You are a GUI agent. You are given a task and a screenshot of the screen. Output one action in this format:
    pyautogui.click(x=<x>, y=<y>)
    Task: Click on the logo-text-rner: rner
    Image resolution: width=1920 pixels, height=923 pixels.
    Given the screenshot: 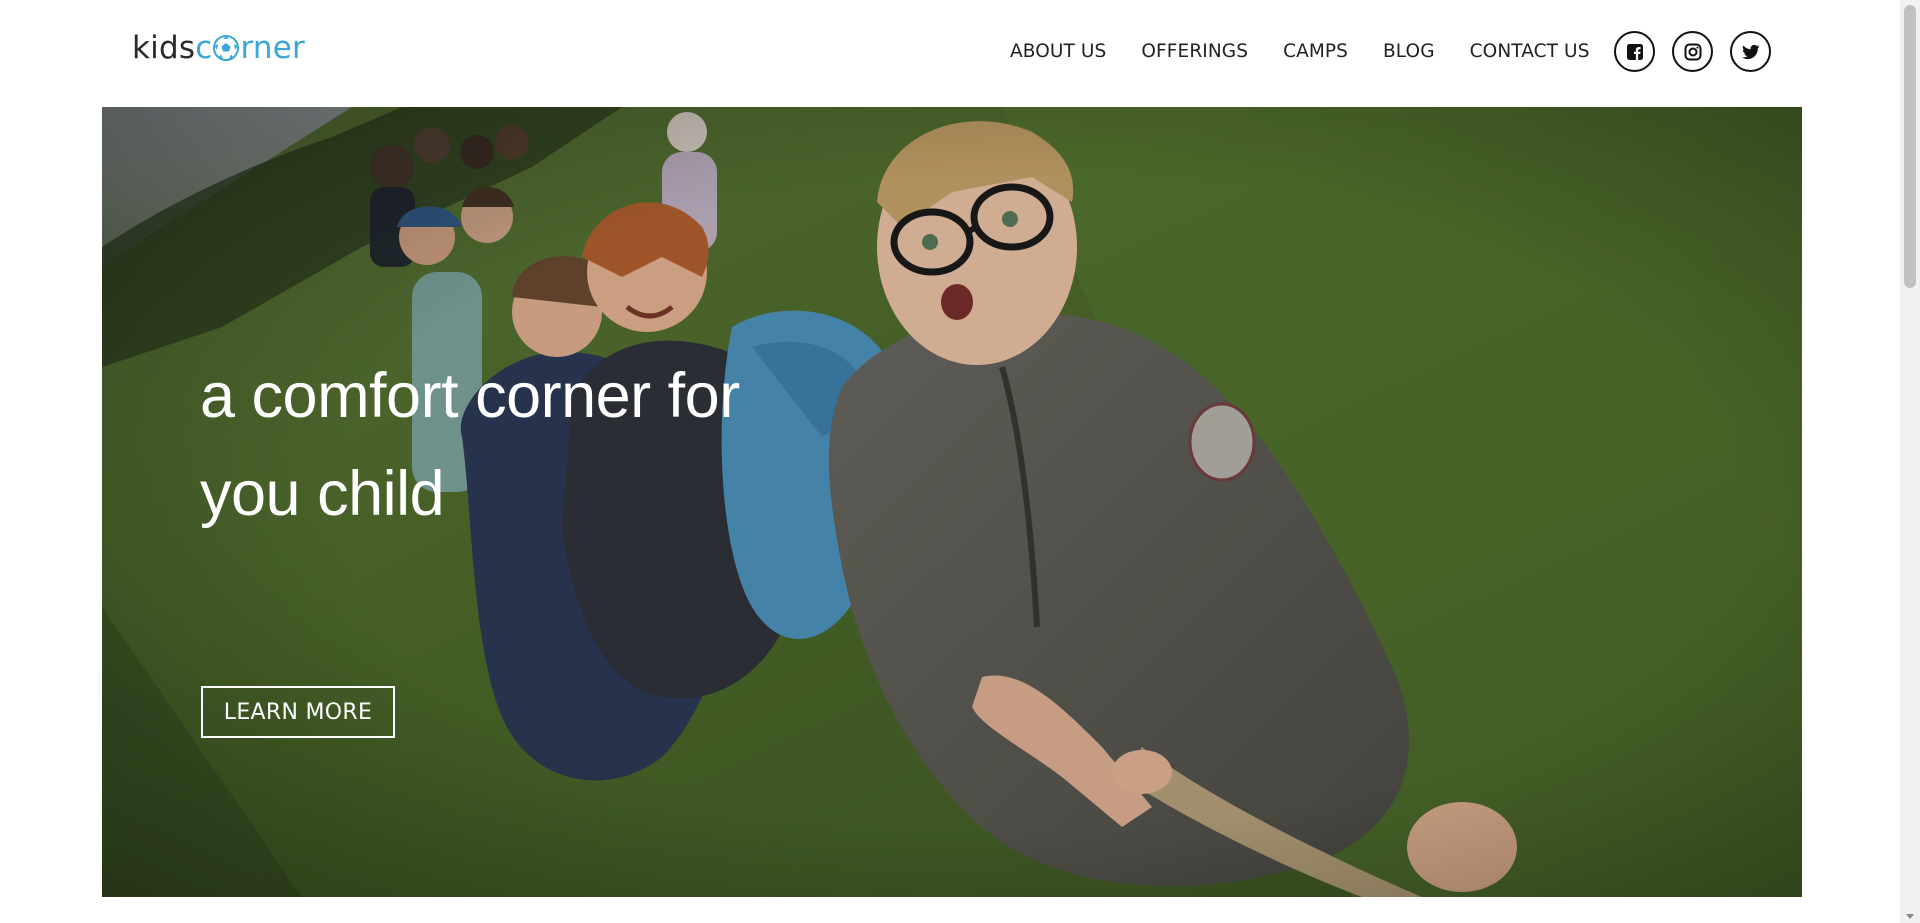 What is the action you would take?
    pyautogui.click(x=272, y=48)
    